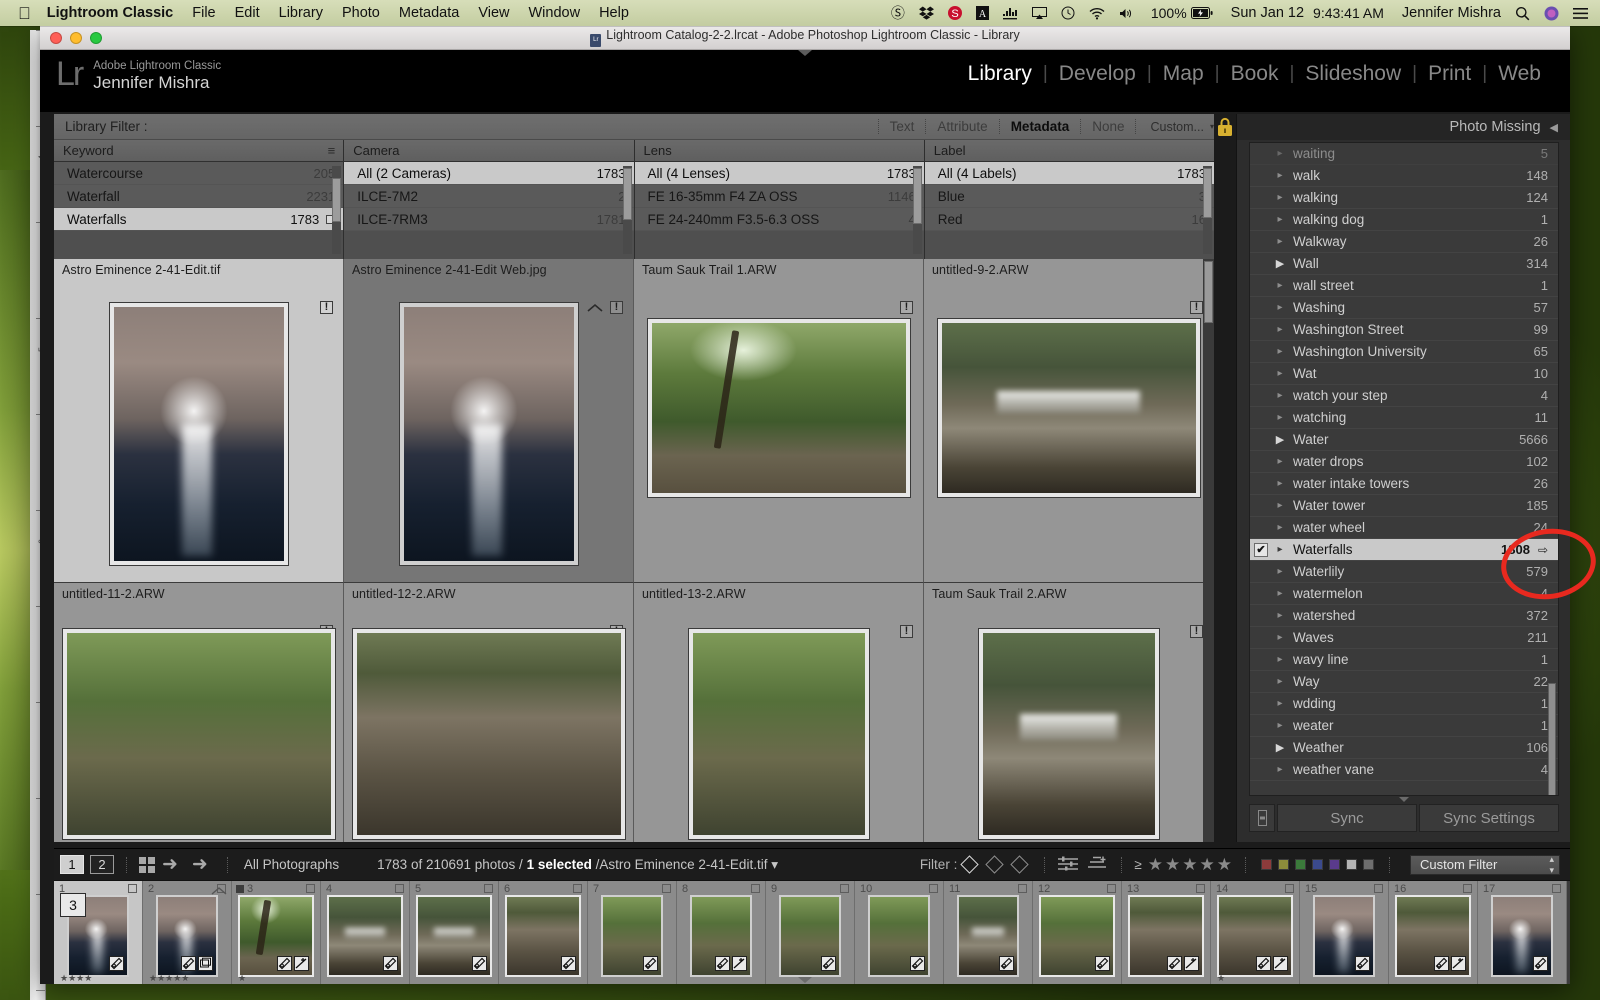 Image resolution: width=1600 pixels, height=1000 pixels. Describe the element at coordinates (200, 864) in the screenshot. I see `arrow-right-icon: ➜` at that location.